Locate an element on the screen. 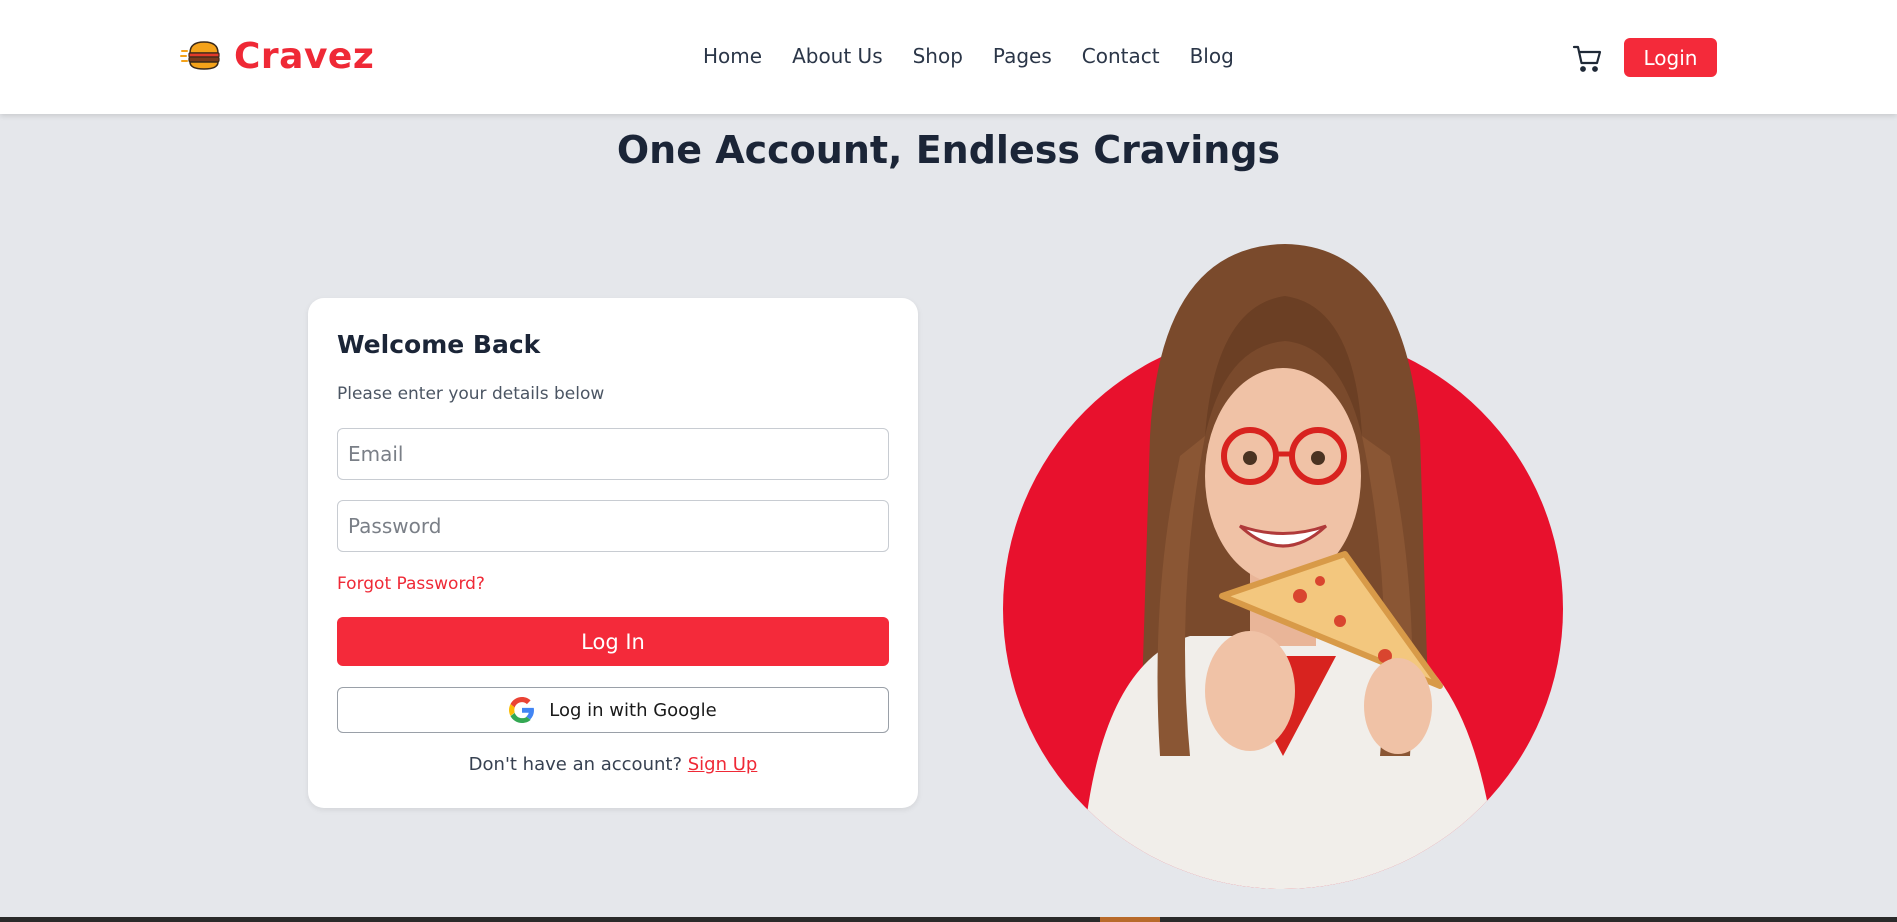 Image resolution: width=1897 pixels, height=922 pixels. signup-link: Sign Up is located at coordinates (723, 764).